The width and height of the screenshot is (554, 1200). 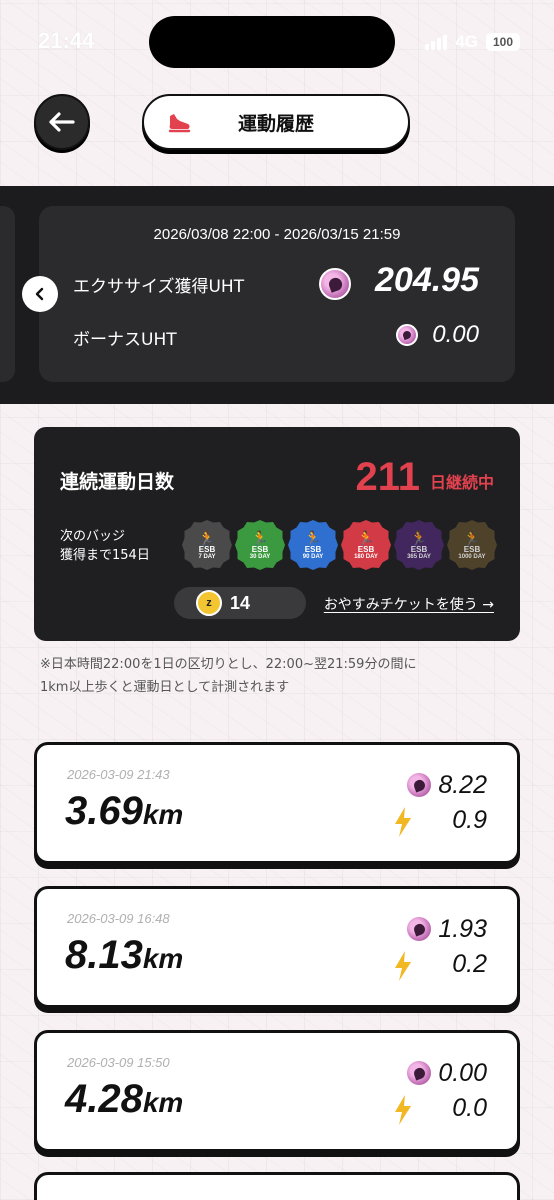 I want to click on distance-value: 8.13, so click(x=104, y=955).